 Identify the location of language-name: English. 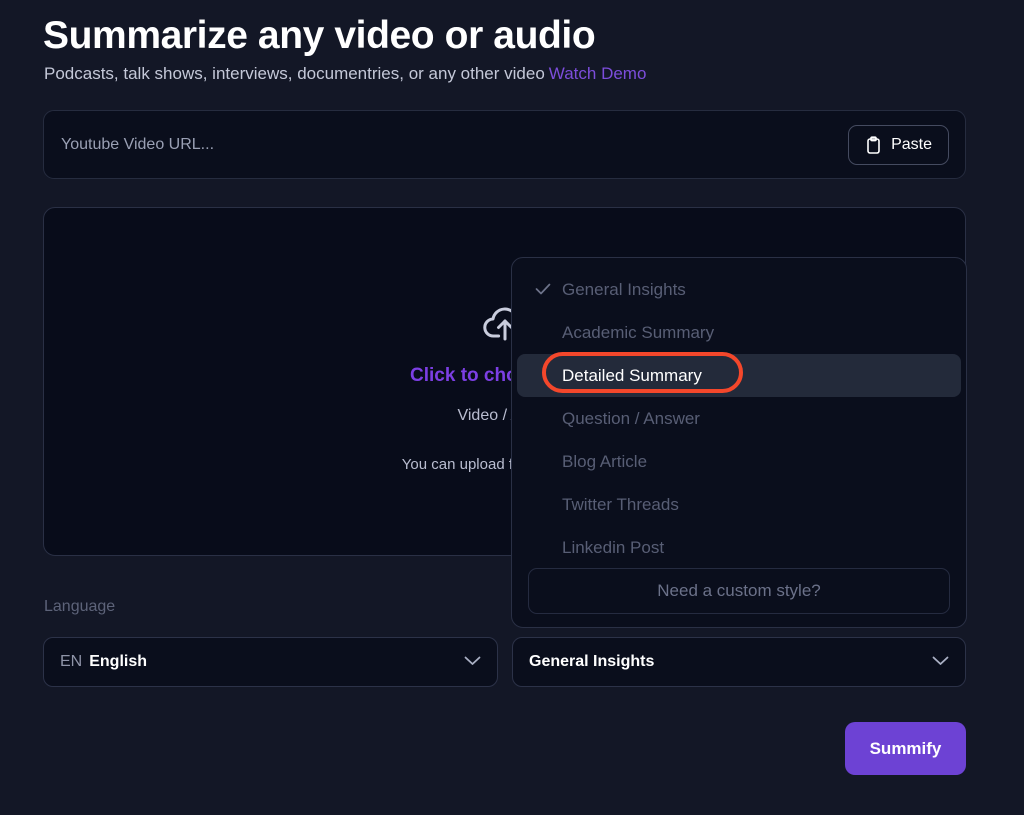
(118, 661).